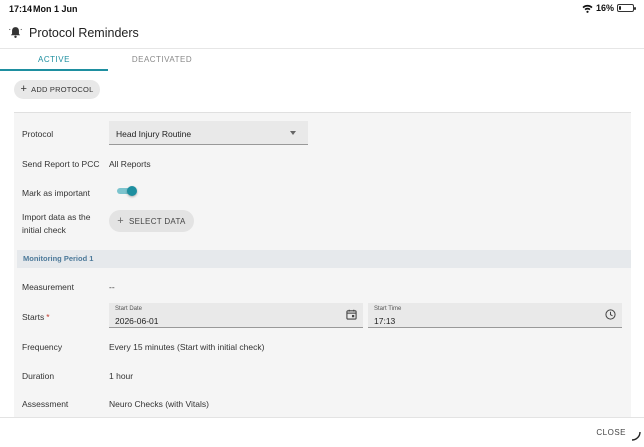 This screenshot has width=644, height=447. Describe the element at coordinates (130, 164) in the screenshot. I see `send-report-value: All Reports` at that location.